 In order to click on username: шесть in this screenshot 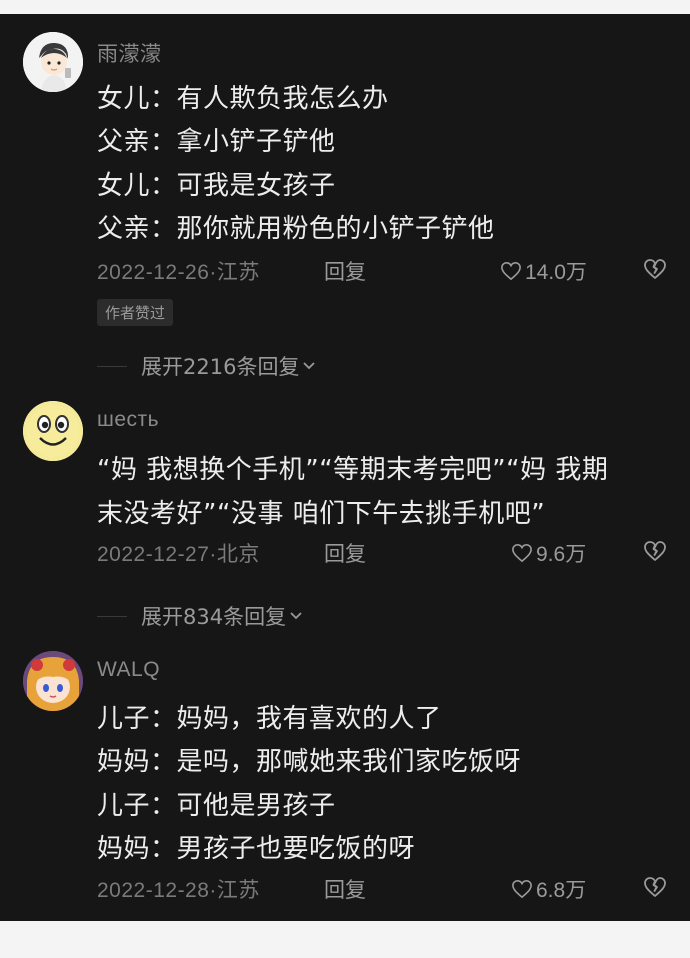, I will do `click(128, 420)`.